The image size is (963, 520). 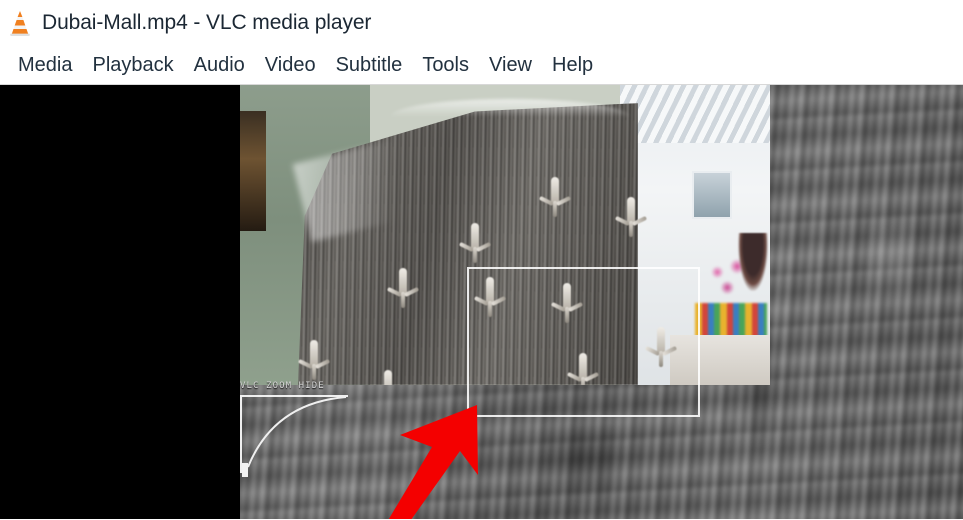 What do you see at coordinates (481, 22) in the screenshot?
I see `title-bar: Dubai-Mall.mp4 - VLC media player` at bounding box center [481, 22].